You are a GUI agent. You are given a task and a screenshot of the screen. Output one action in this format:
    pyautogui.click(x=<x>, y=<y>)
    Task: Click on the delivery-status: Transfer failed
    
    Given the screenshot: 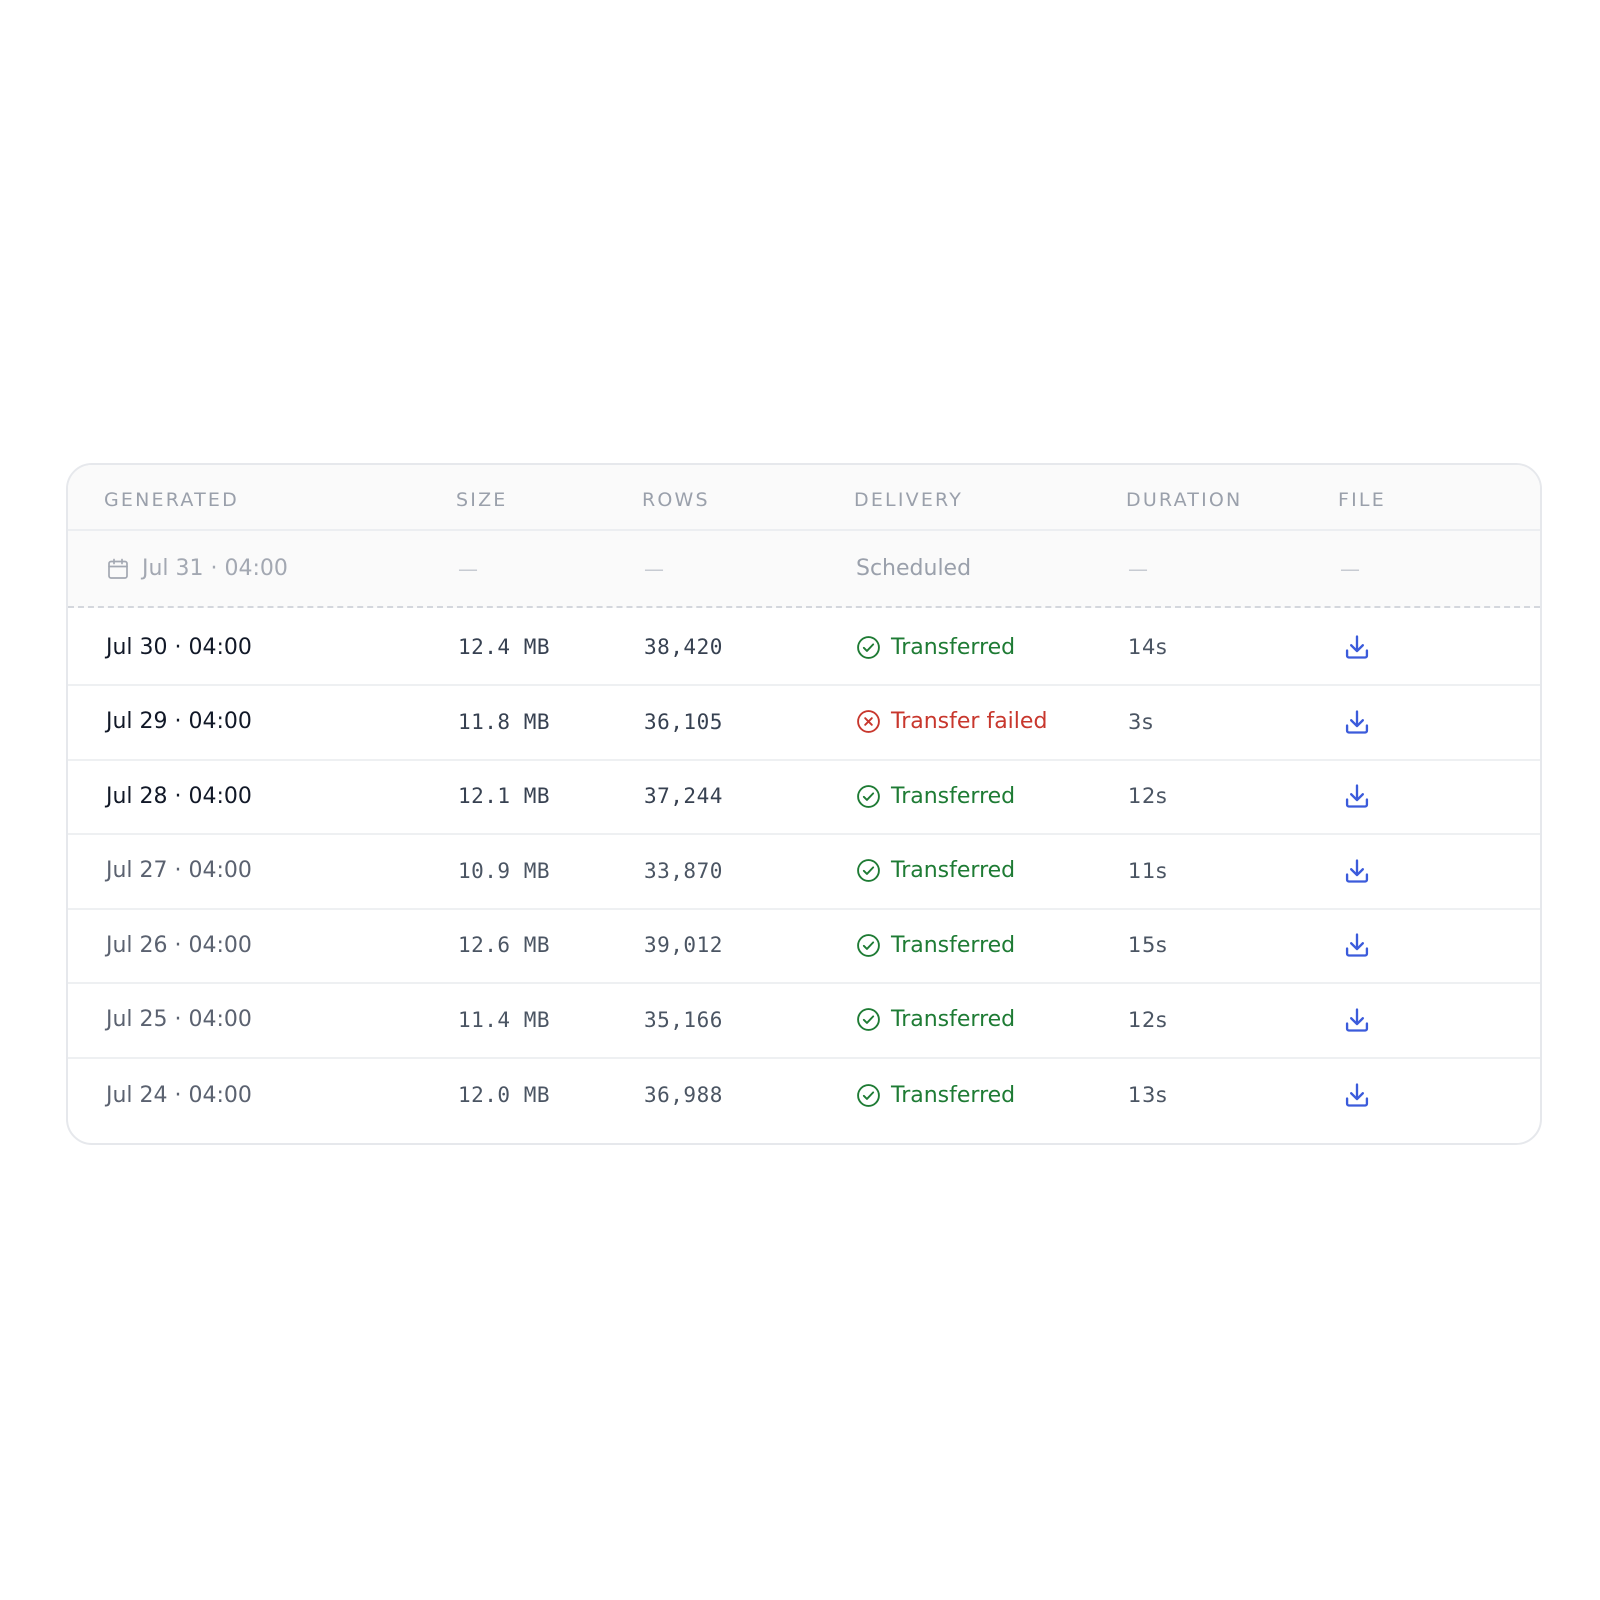 What is the action you would take?
    pyautogui.click(x=951, y=721)
    